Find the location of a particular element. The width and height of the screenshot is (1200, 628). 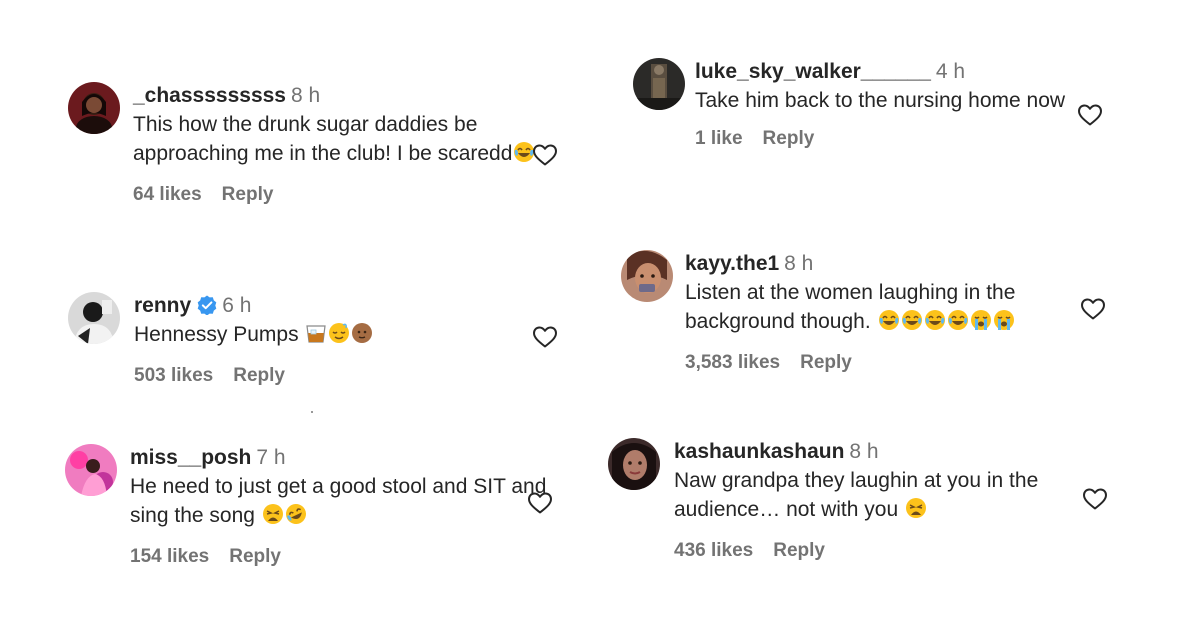

relieved-face-emoji is located at coordinates (339, 337).